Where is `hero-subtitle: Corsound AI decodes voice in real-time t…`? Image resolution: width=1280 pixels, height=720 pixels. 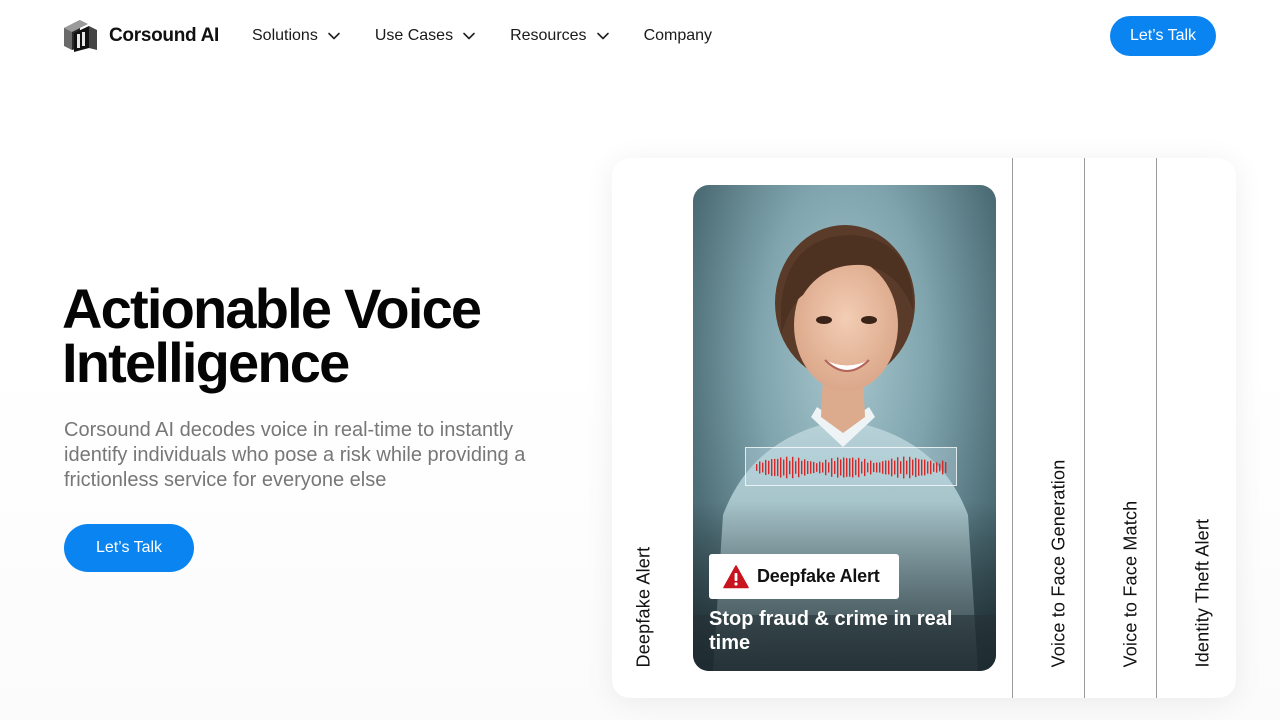
hero-subtitle: Corsound AI decodes voice in real-time t… is located at coordinates (295, 455).